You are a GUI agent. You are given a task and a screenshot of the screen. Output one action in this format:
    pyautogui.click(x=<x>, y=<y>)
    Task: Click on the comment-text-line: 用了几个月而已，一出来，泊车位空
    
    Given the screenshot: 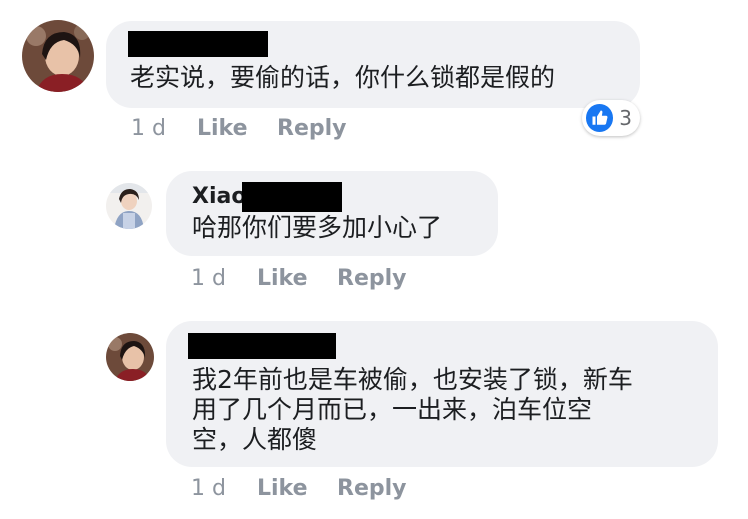 What is the action you would take?
    pyautogui.click(x=392, y=409)
    